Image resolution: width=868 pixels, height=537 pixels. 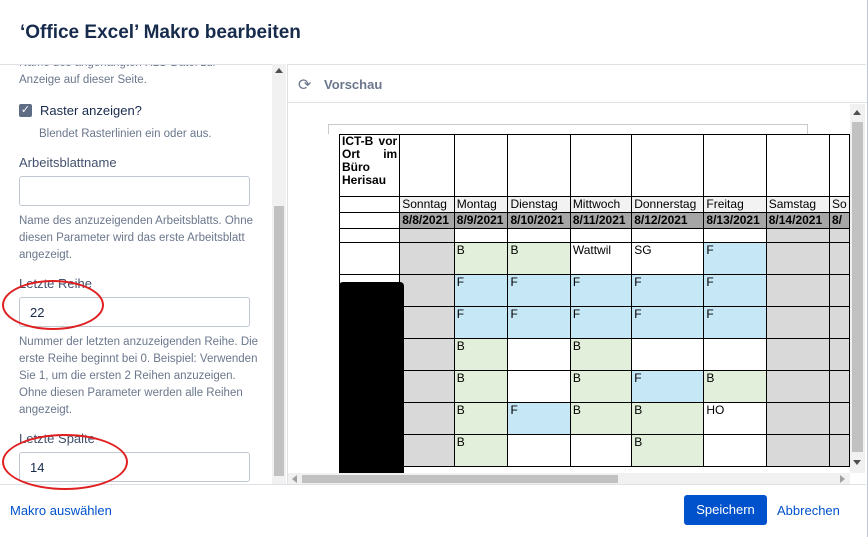 What do you see at coordinates (61, 510) in the screenshot?
I see `select-macro-link: Makro auswählen` at bounding box center [61, 510].